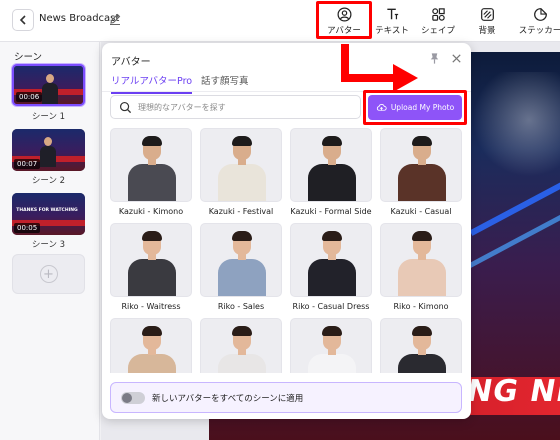 Image resolution: width=560 pixels, height=440 pixels. What do you see at coordinates (151, 306) in the screenshot?
I see `avatar-name: Riko - Waitress` at bounding box center [151, 306].